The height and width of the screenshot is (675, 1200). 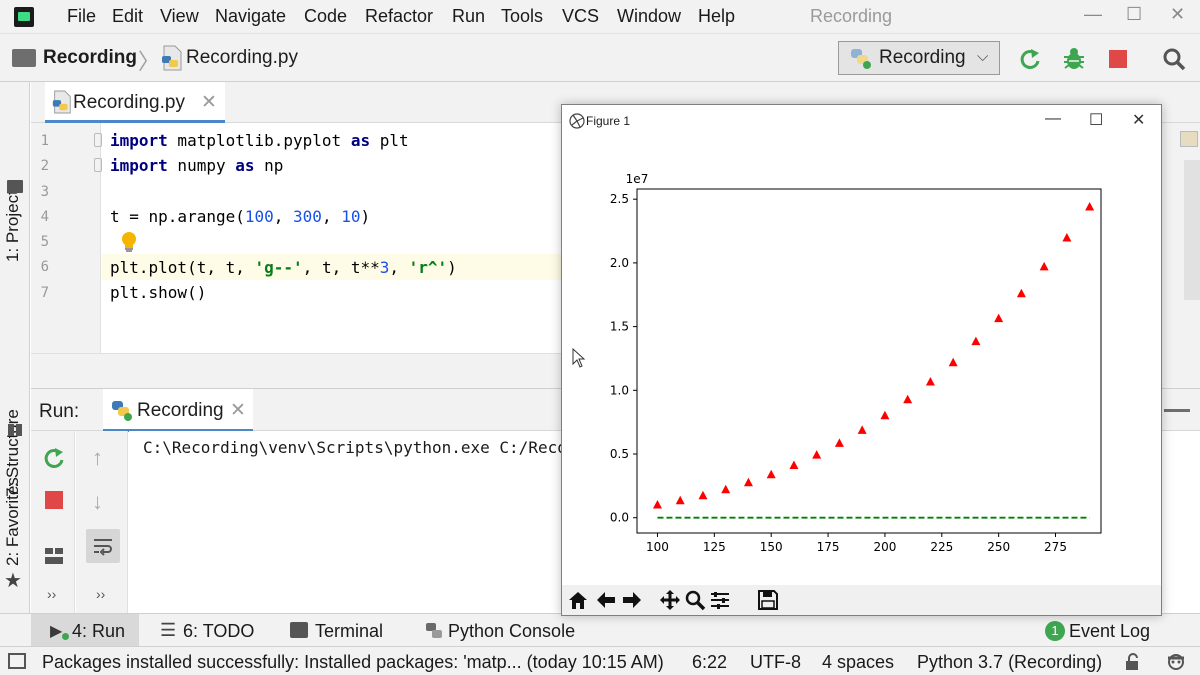 What do you see at coordinates (66, 238) in the screenshot?
I see `editor-gutter: 1 2 3 4 5 6 7` at bounding box center [66, 238].